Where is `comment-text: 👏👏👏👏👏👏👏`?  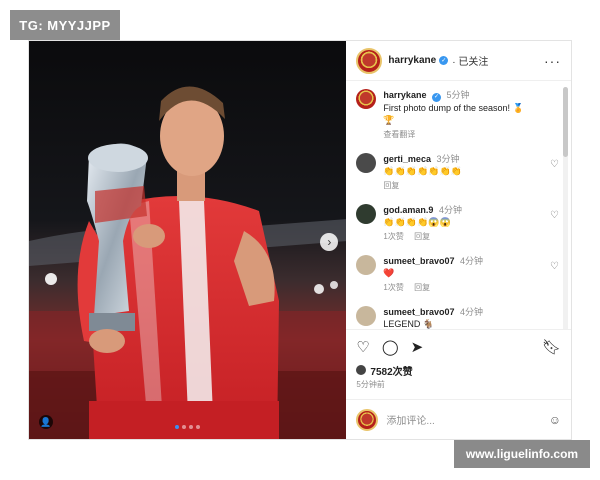
comment-text: 👏👏👏👏👏👏👏 is located at coordinates (422, 170).